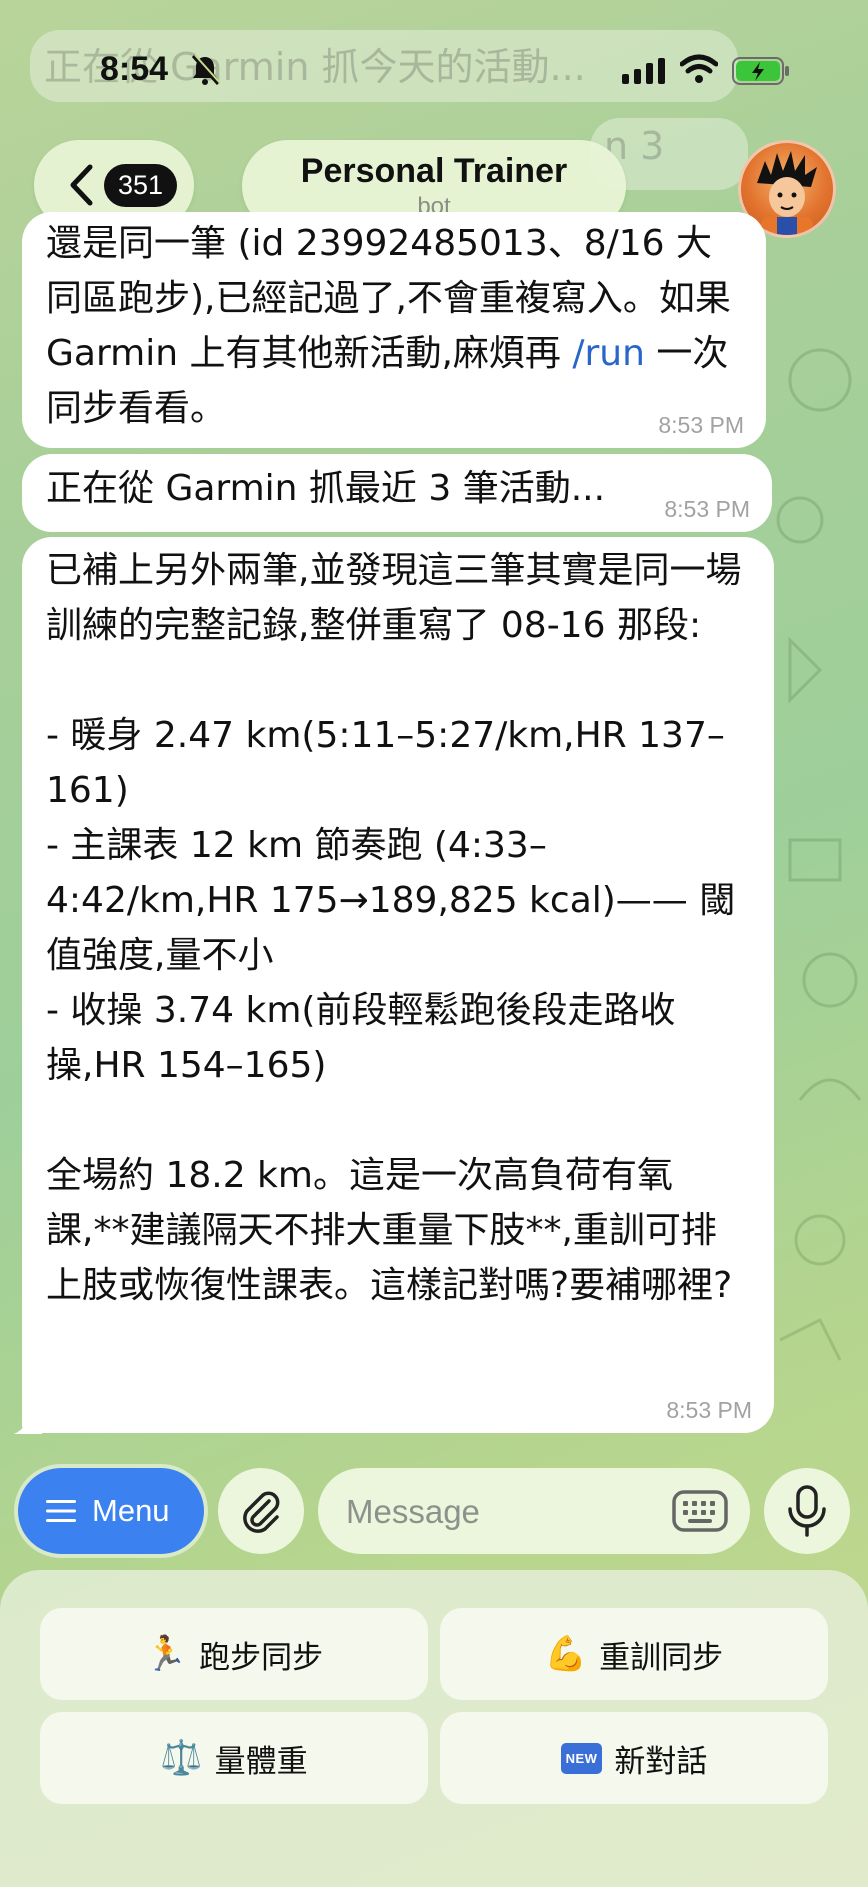 The image size is (868, 1887). I want to click on scales-icon: ⚖️, so click(181, 1758).